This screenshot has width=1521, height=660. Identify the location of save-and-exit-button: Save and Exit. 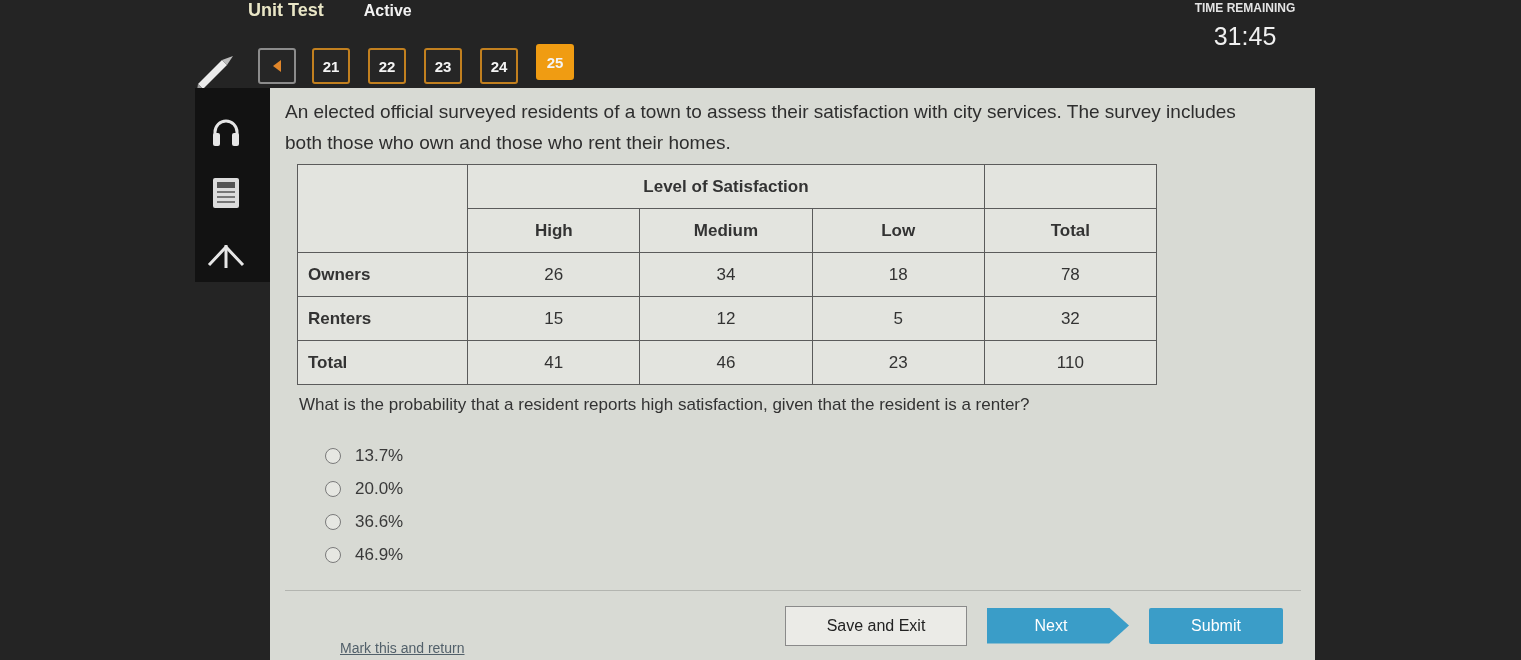
(876, 625).